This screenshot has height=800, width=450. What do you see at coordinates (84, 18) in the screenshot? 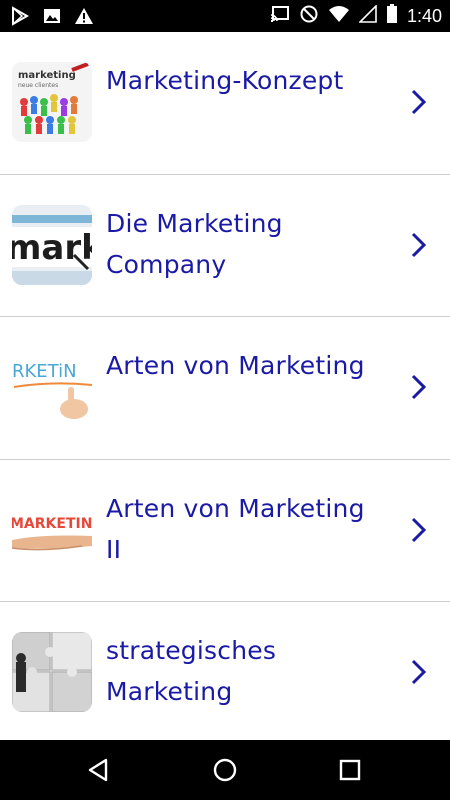
I see `warning-icon` at bounding box center [84, 18].